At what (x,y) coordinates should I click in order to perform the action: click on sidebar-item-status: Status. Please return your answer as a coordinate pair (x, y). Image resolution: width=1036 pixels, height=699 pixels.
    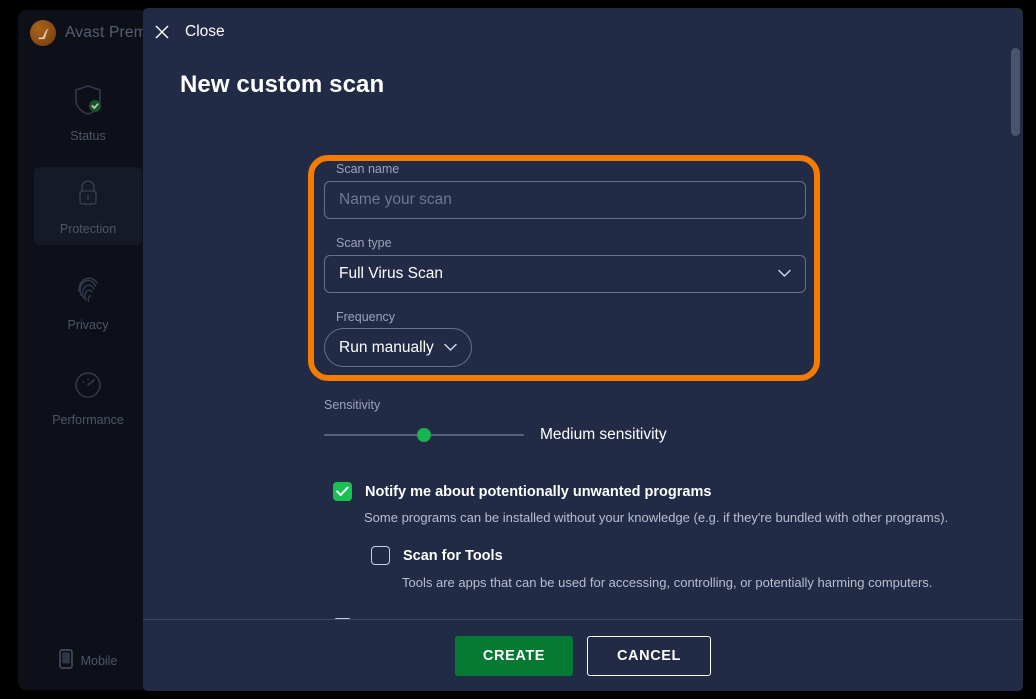
    Looking at the image, I should click on (88, 113).